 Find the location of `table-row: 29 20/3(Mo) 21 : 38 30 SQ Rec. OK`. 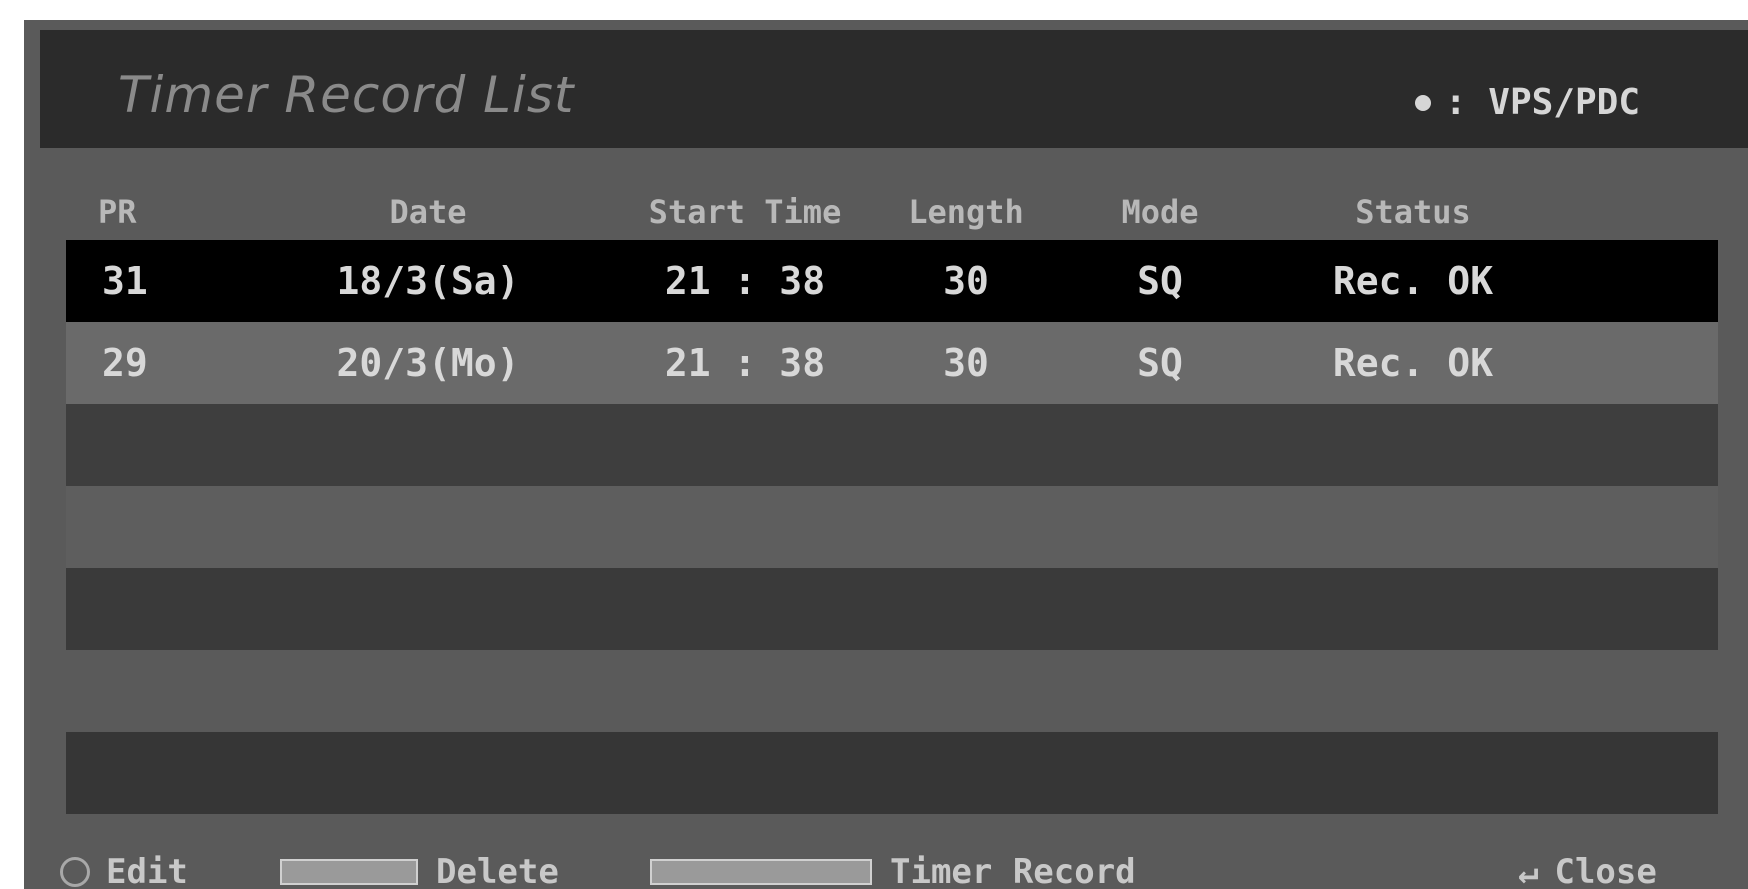

table-row: 29 20/3(Mo) 21 : 38 30 SQ Rec. OK is located at coordinates (892, 363).